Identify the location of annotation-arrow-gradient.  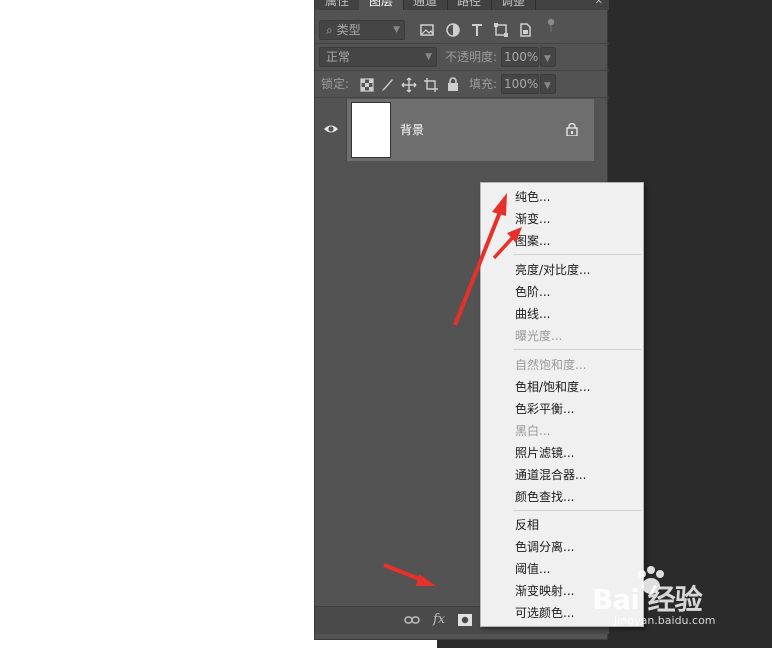
(507, 243).